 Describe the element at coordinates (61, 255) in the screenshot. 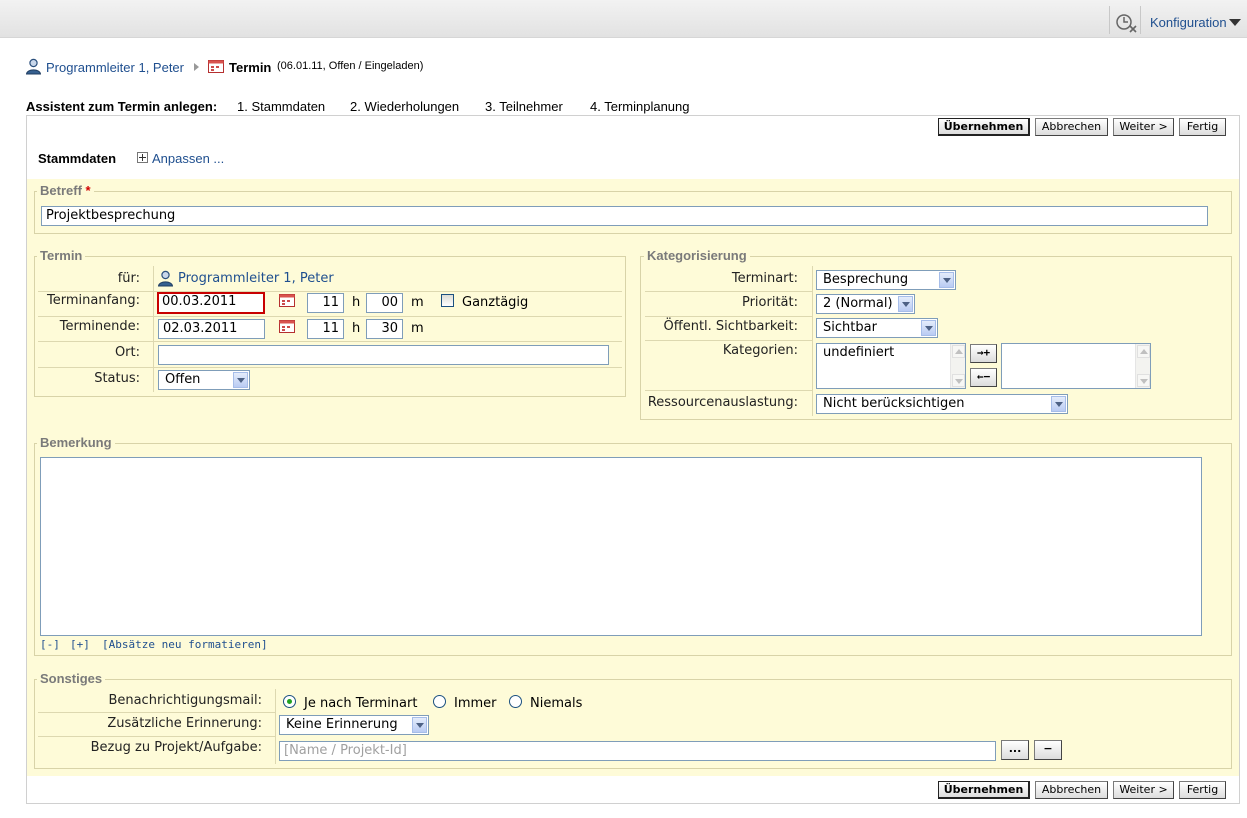

I see `termin-legend: Termin` at that location.